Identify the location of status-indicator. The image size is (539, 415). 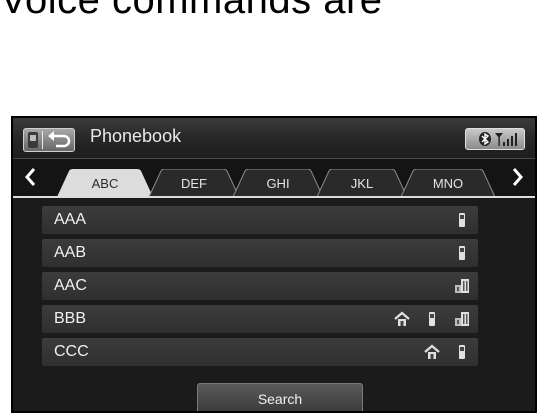
(495, 139).